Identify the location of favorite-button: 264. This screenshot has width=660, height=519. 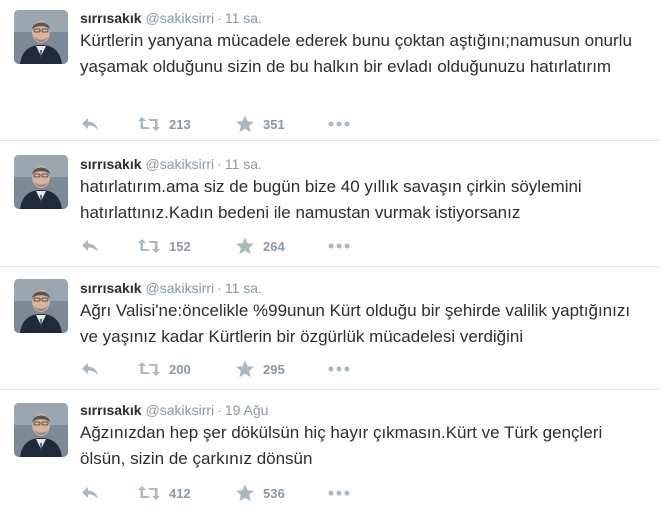
(260, 246).